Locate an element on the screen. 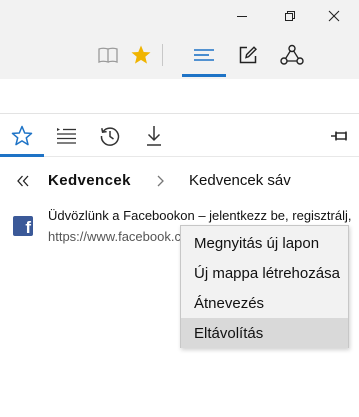  close-icon is located at coordinates (334, 15).